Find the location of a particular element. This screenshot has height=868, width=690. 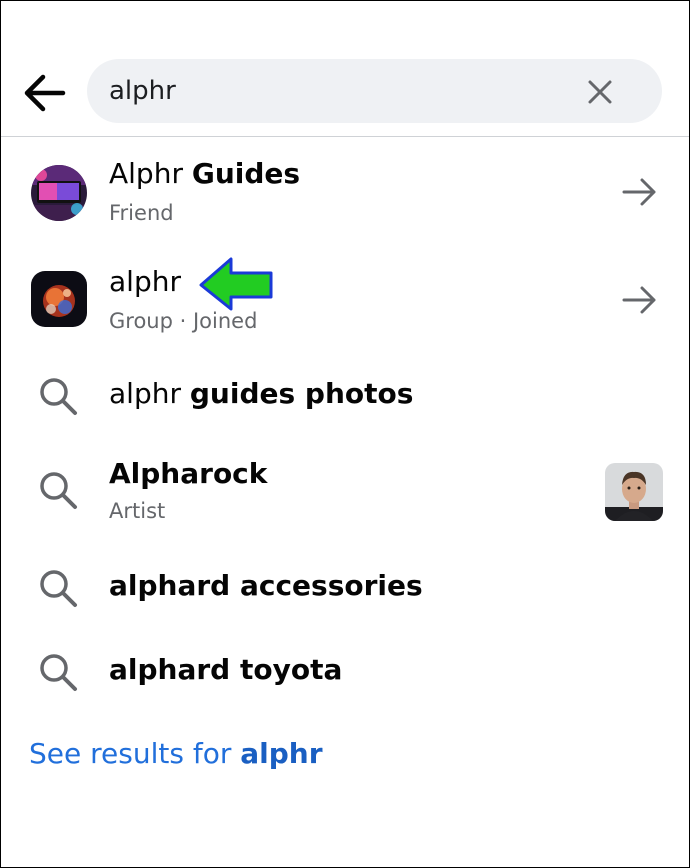

annotation-arrow-icon is located at coordinates (236, 284).